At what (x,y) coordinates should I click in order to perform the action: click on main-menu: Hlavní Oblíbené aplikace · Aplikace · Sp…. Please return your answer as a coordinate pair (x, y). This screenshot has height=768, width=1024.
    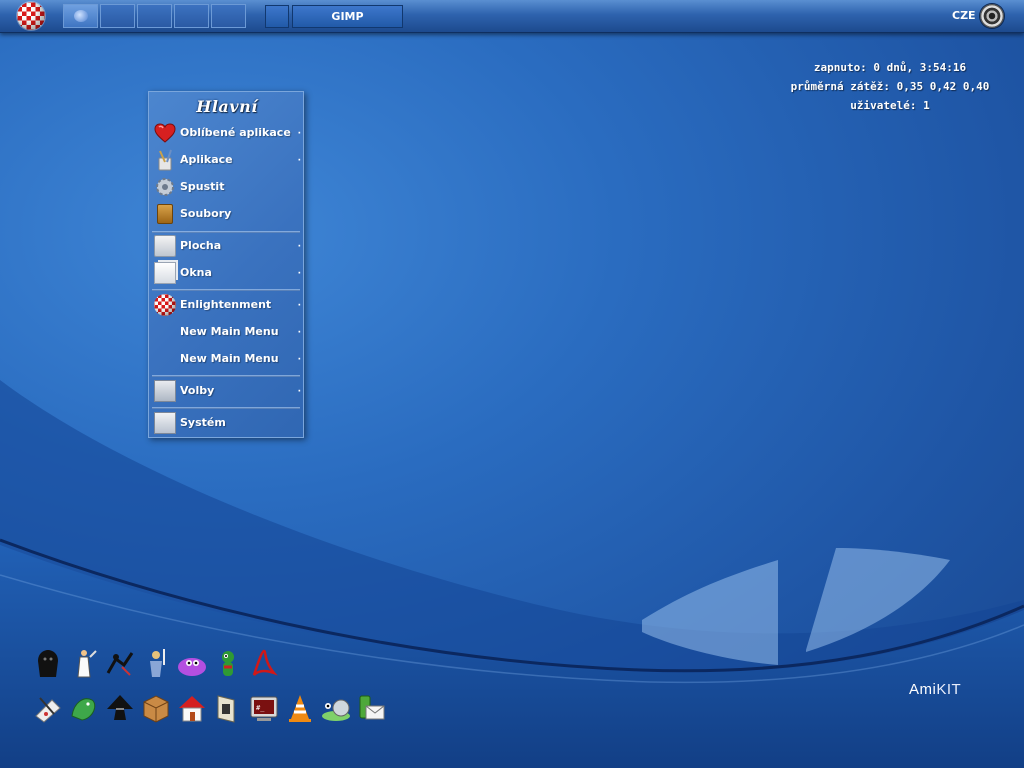
    Looking at the image, I should click on (226, 264).